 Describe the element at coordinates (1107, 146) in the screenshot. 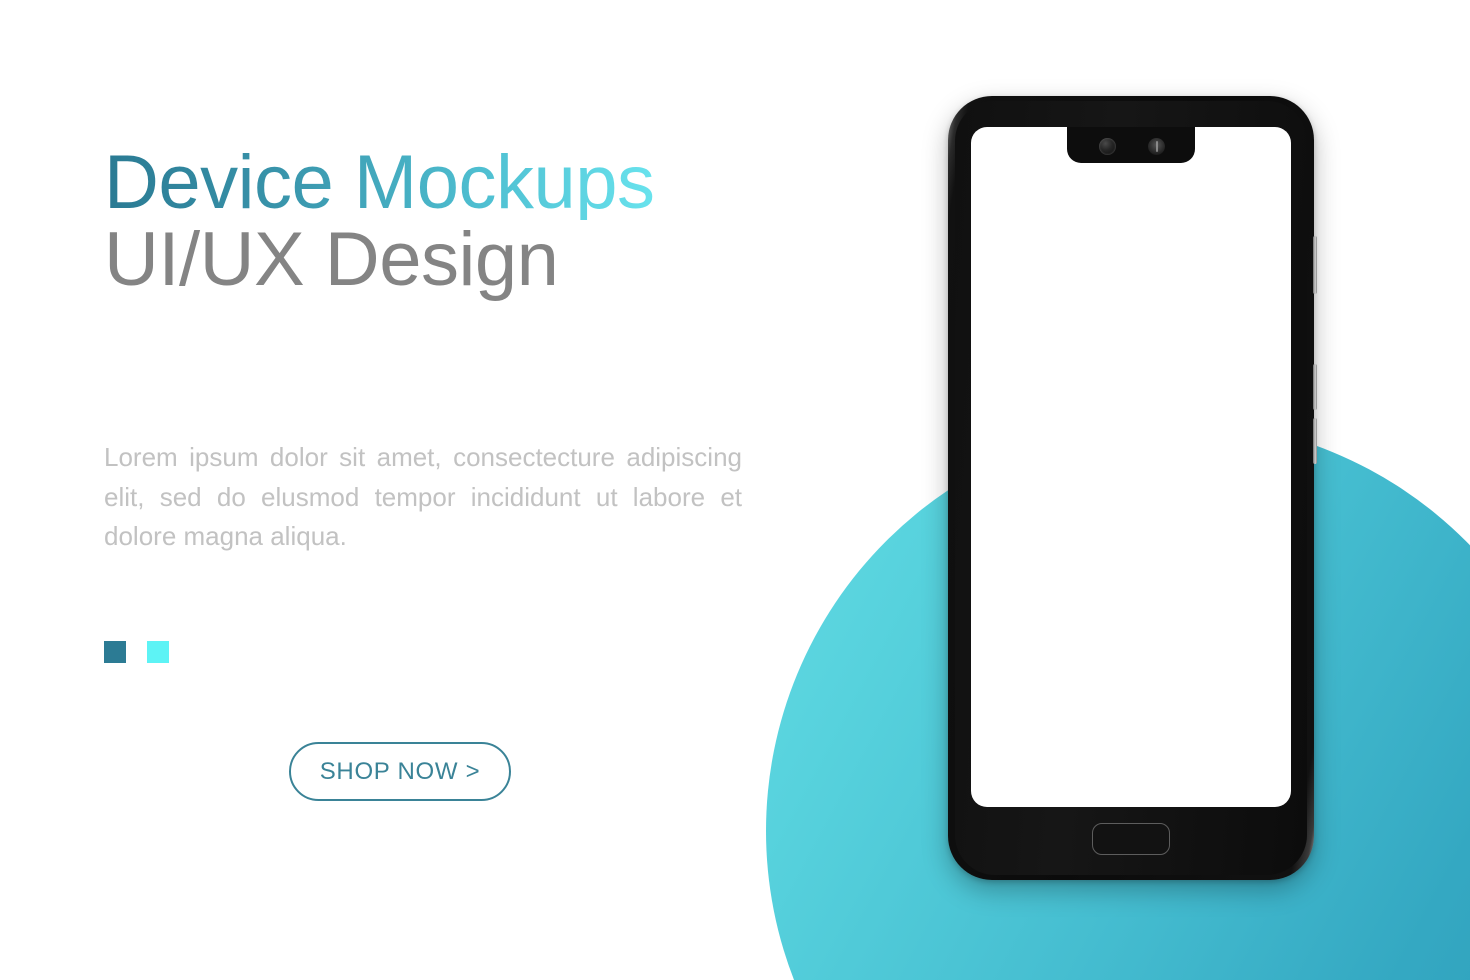

I see `front-camera-icon` at that location.